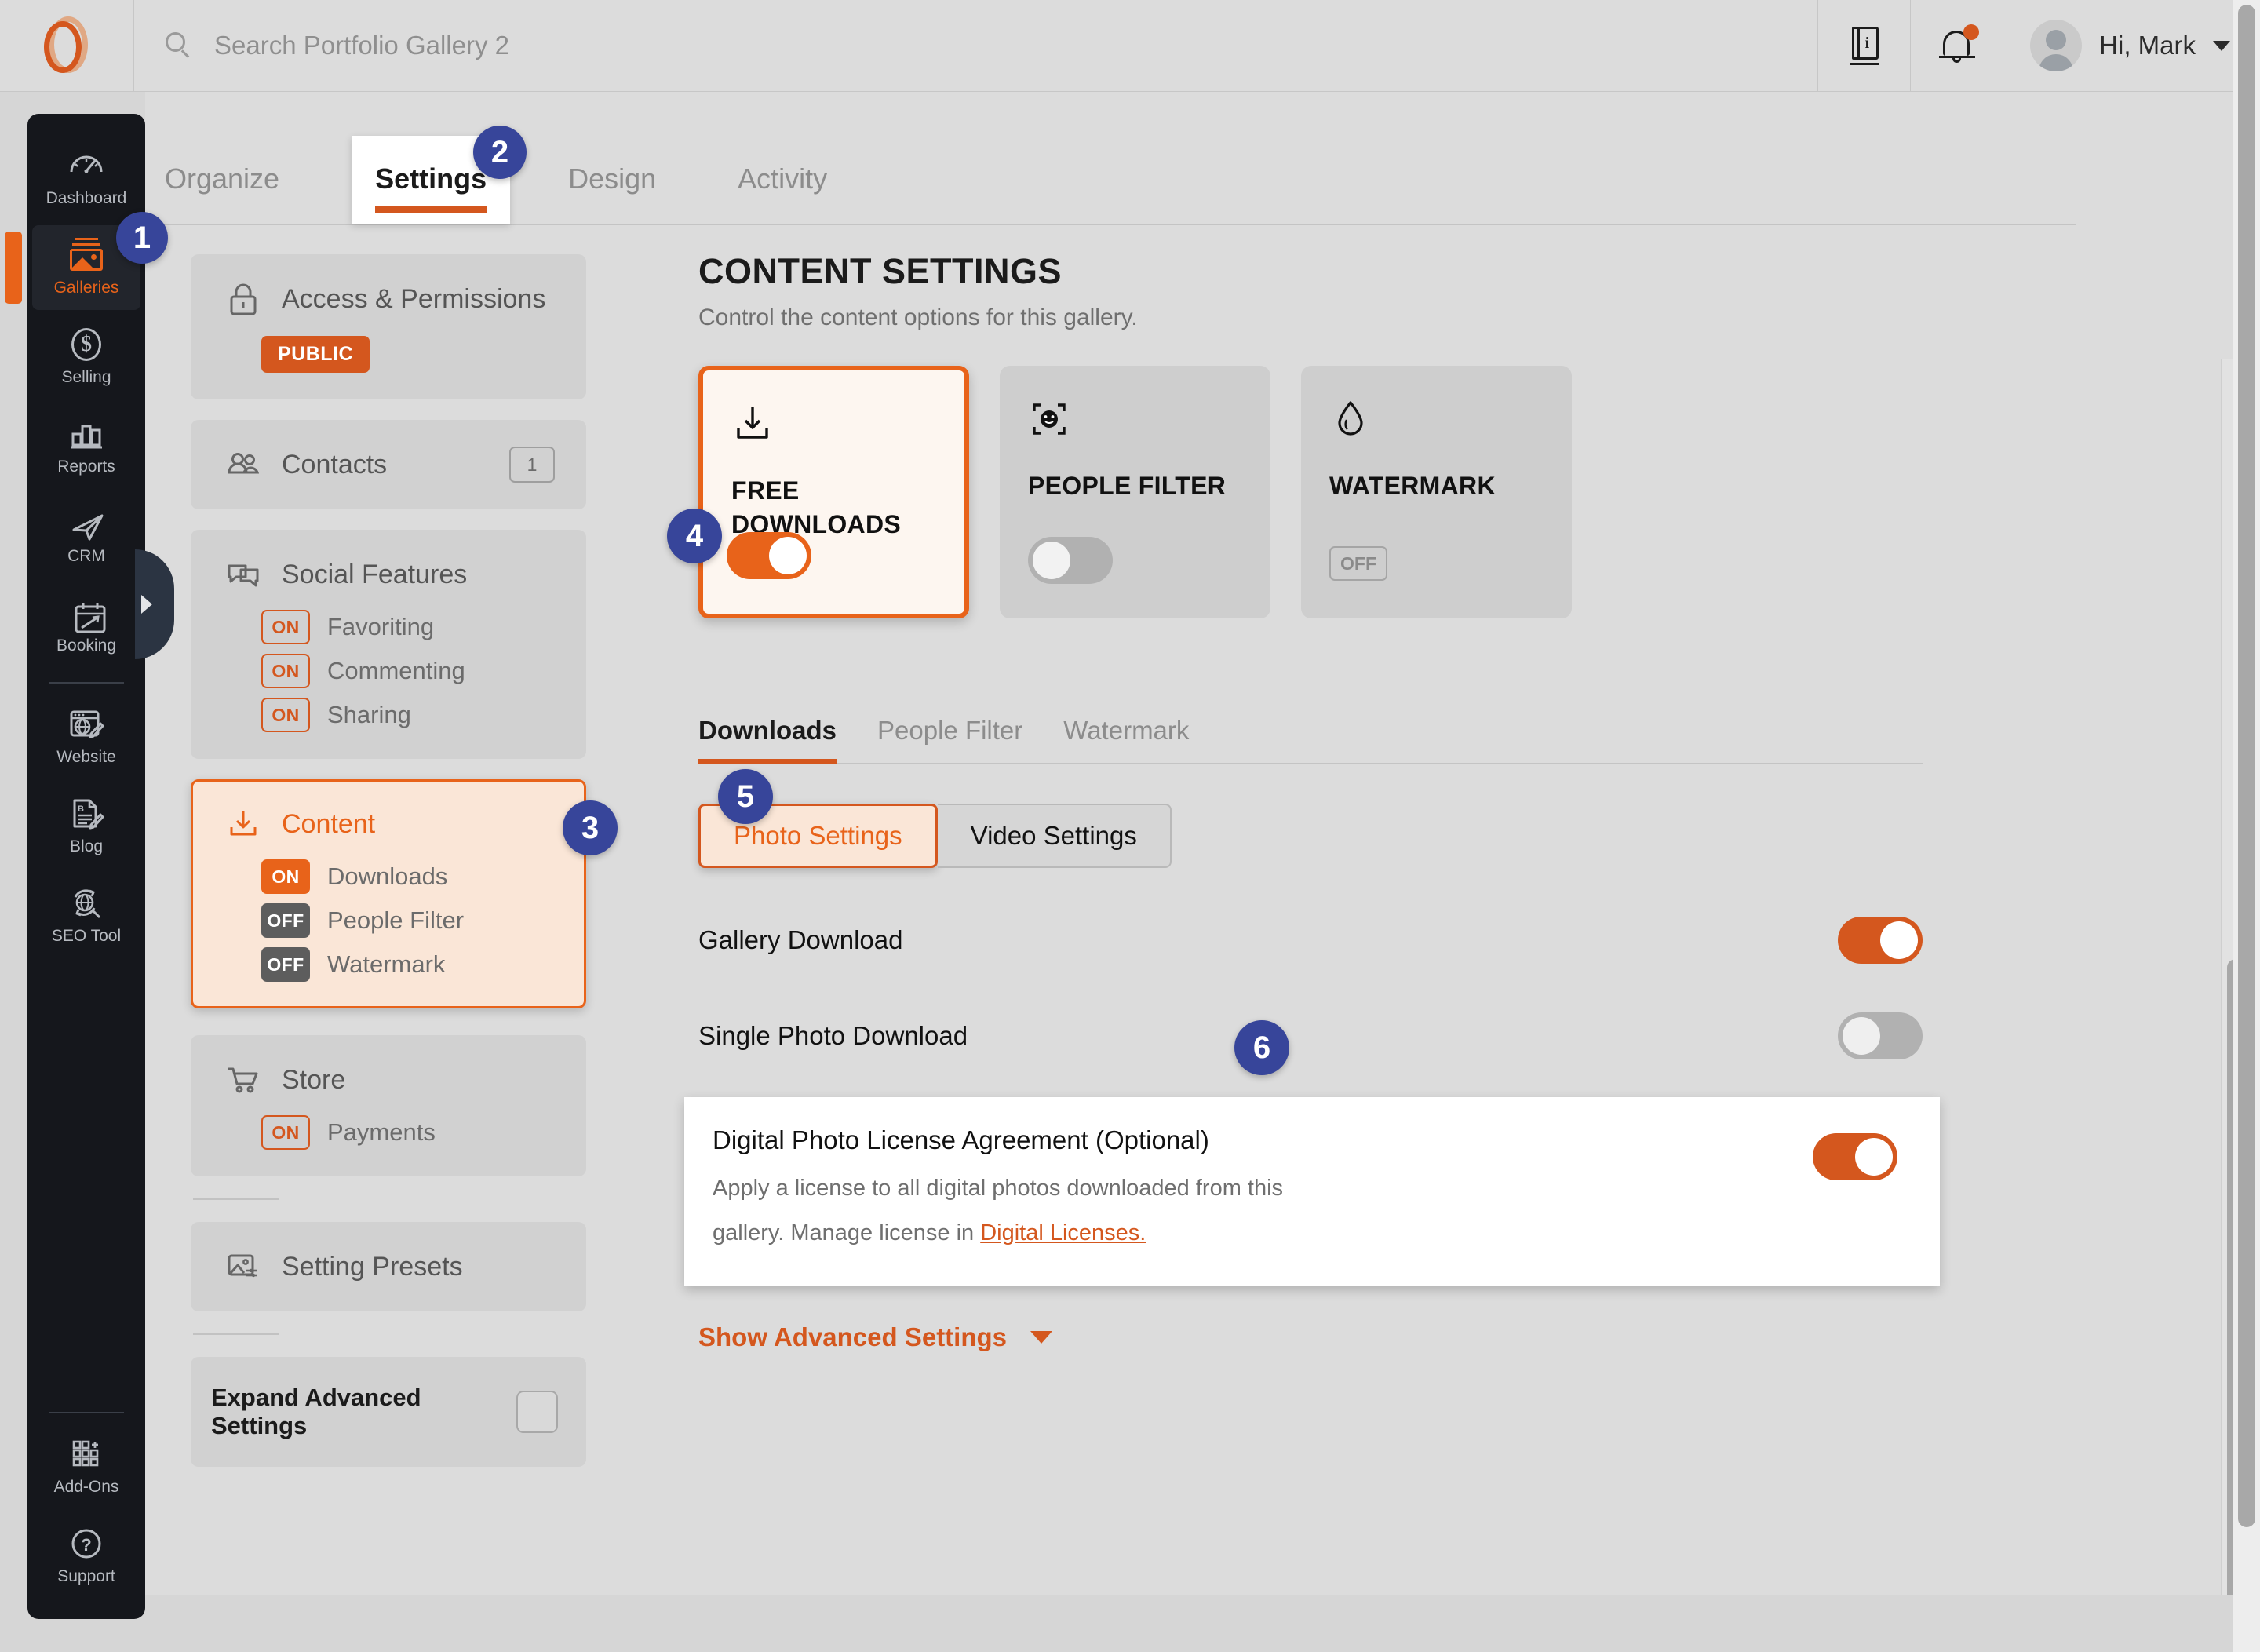 This screenshot has width=2260, height=1652. Describe the element at coordinates (2221, 45) in the screenshot. I see `chevron-down-icon` at that location.